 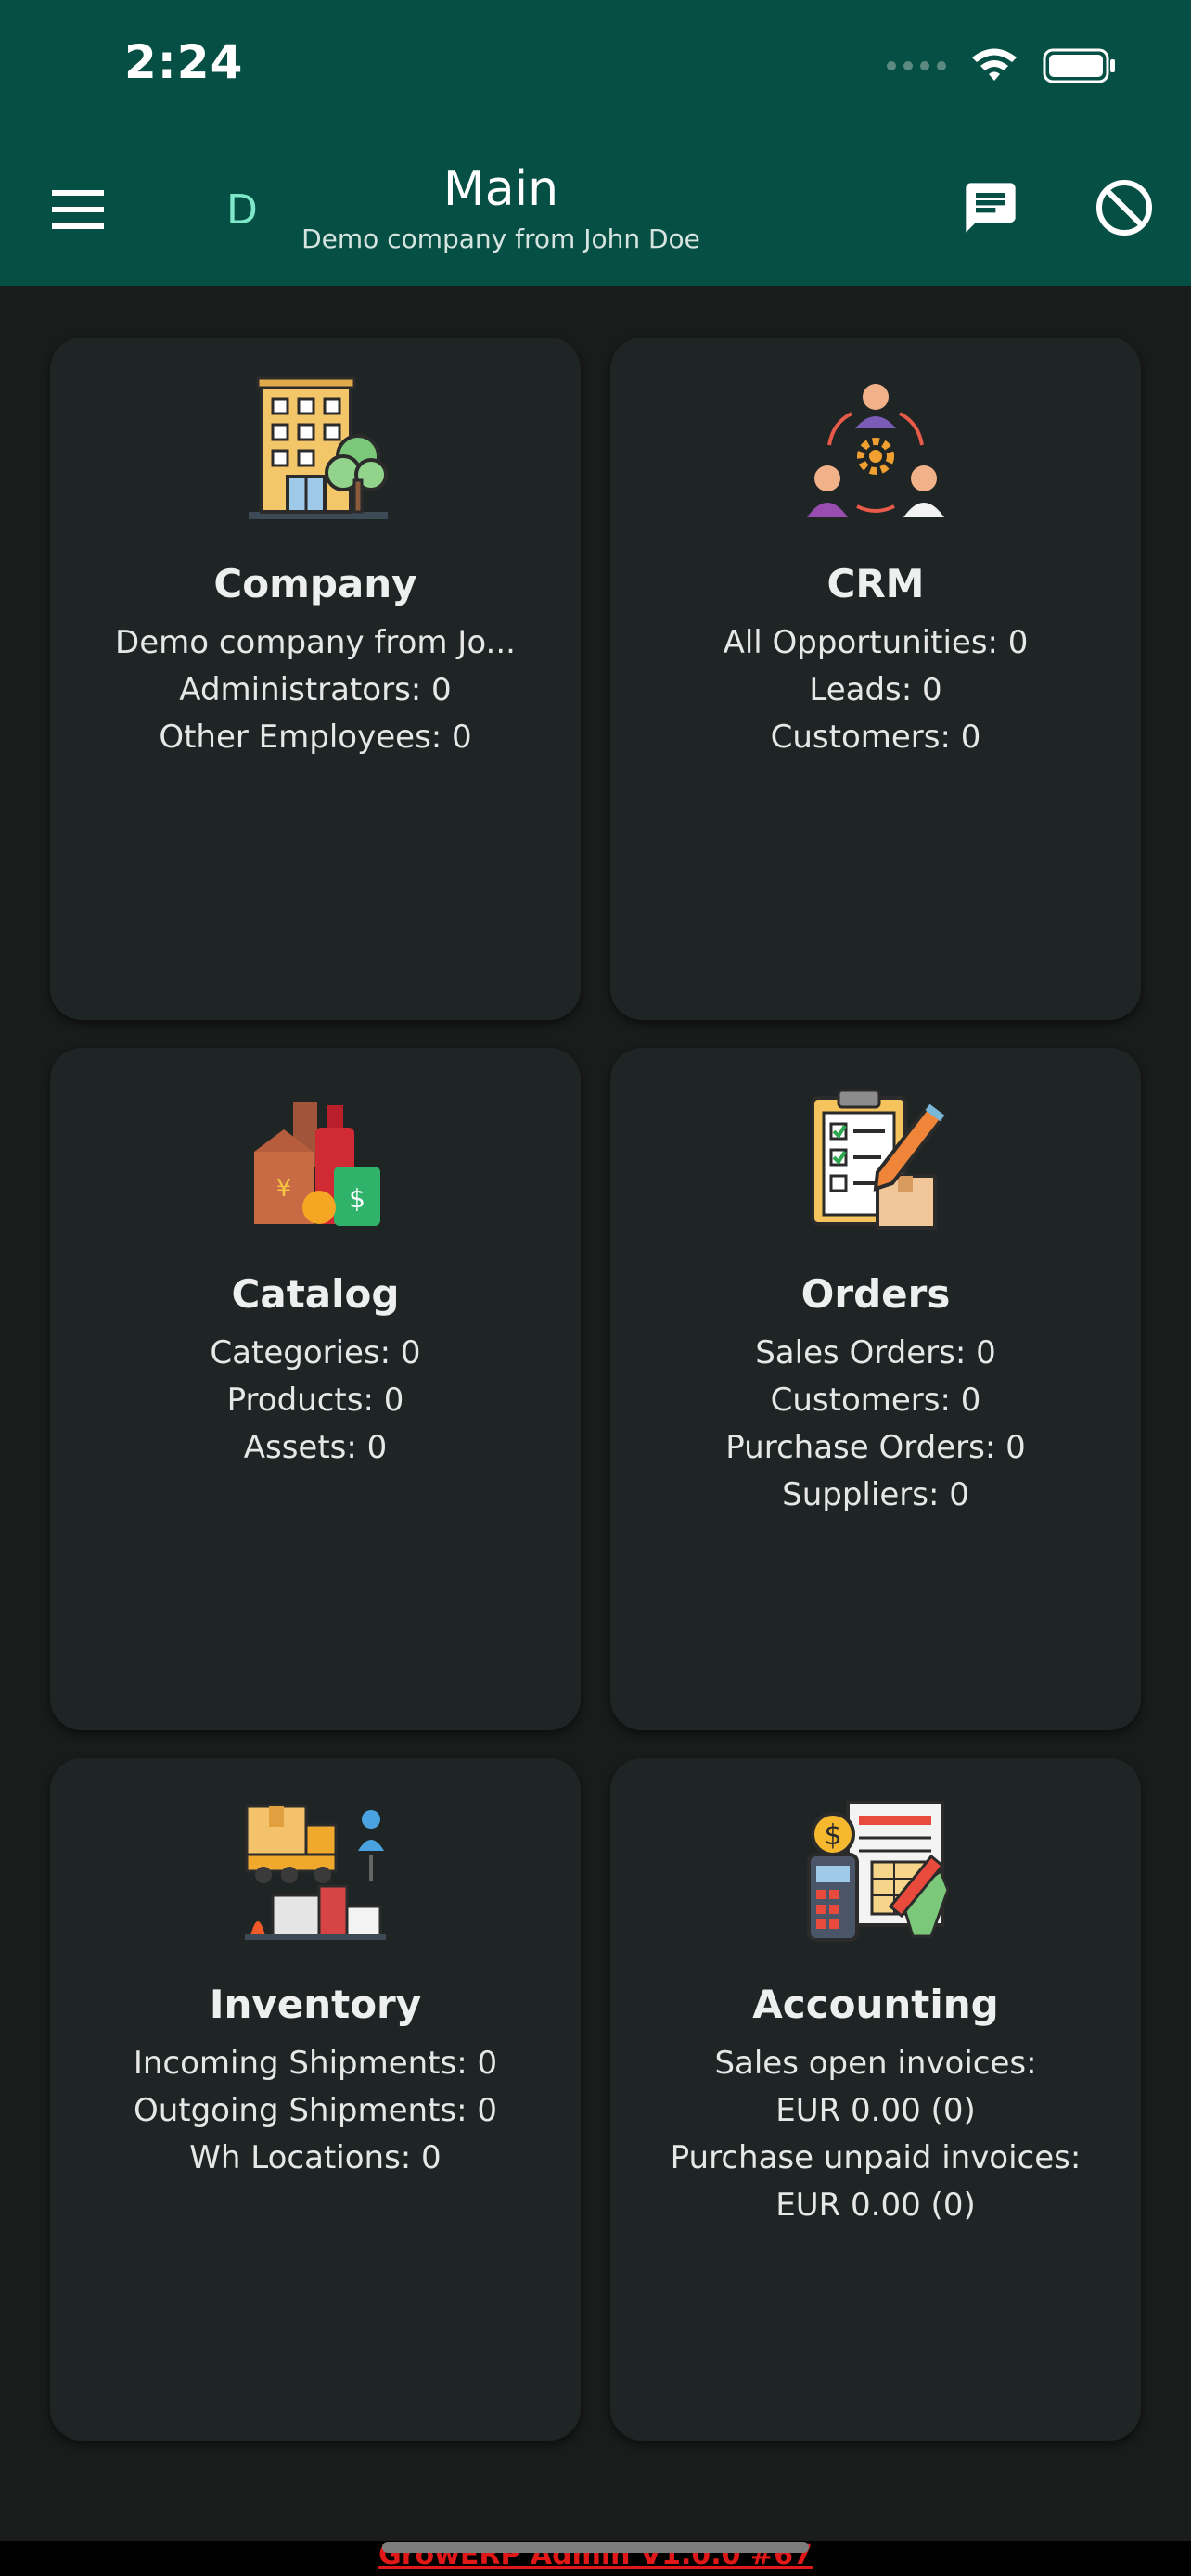 I want to click on home-indicator, so click(x=595, y=2547).